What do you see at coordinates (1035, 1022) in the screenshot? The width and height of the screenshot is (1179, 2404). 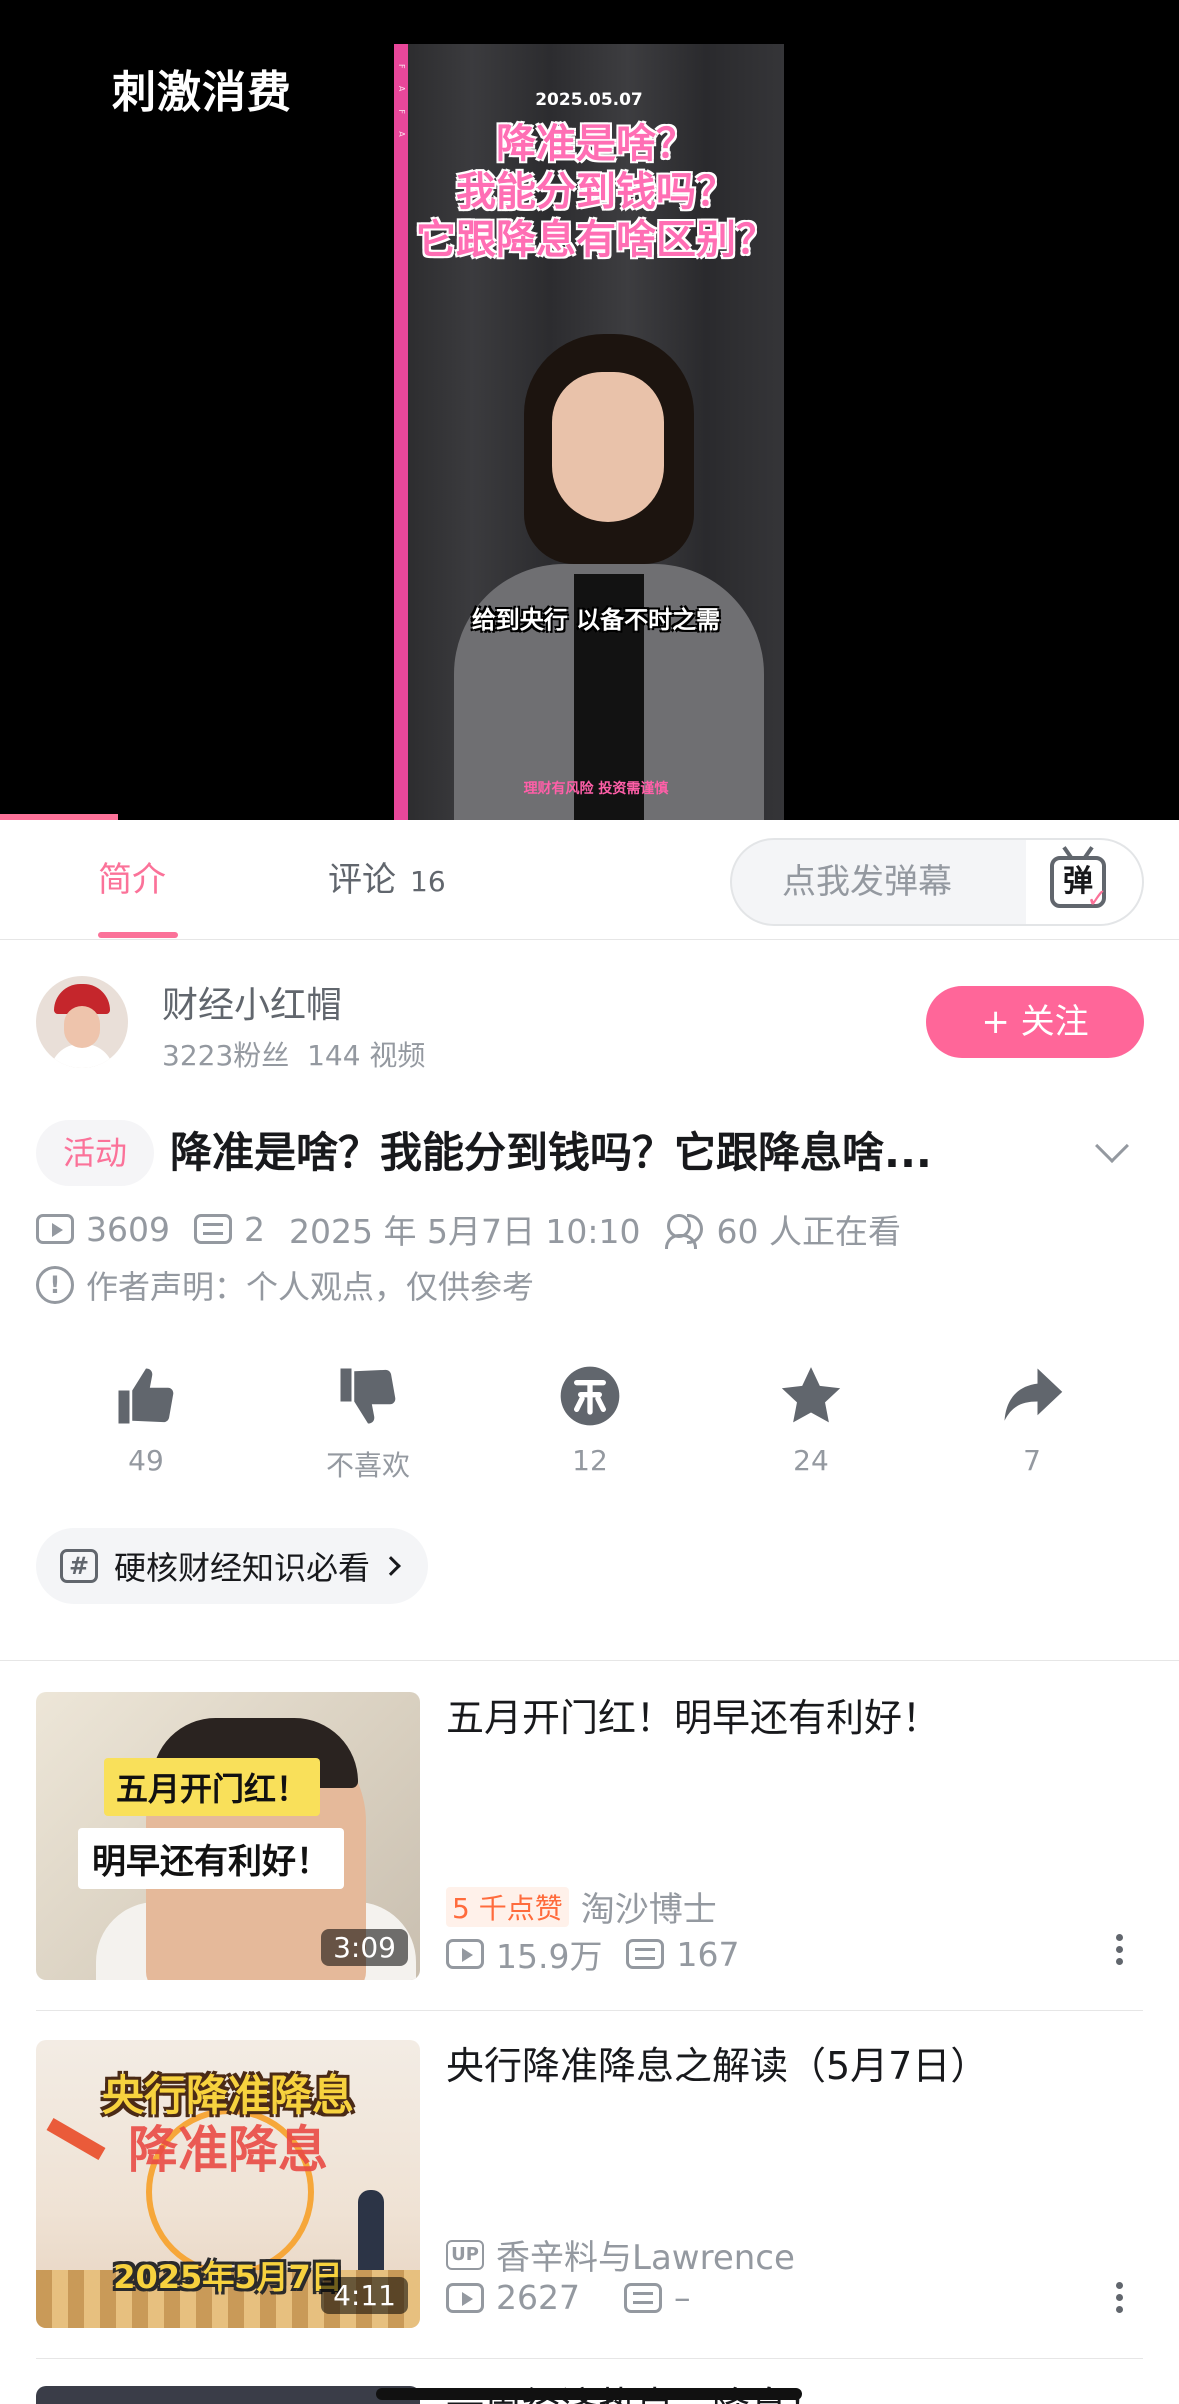 I see `follow-button: + 关注` at bounding box center [1035, 1022].